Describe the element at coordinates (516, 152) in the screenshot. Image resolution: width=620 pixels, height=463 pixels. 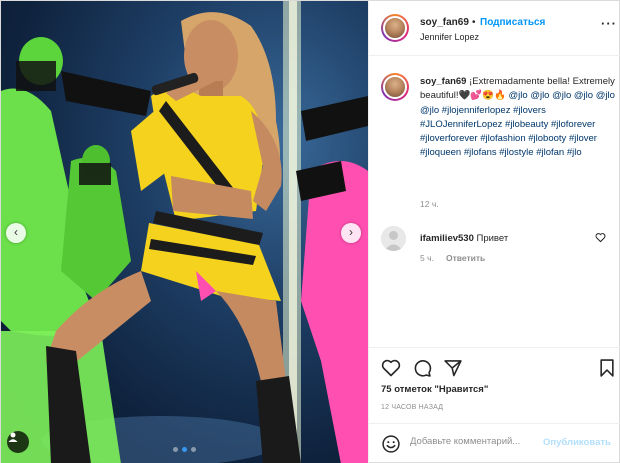
I see `hashtag-link: #jlostyle` at that location.